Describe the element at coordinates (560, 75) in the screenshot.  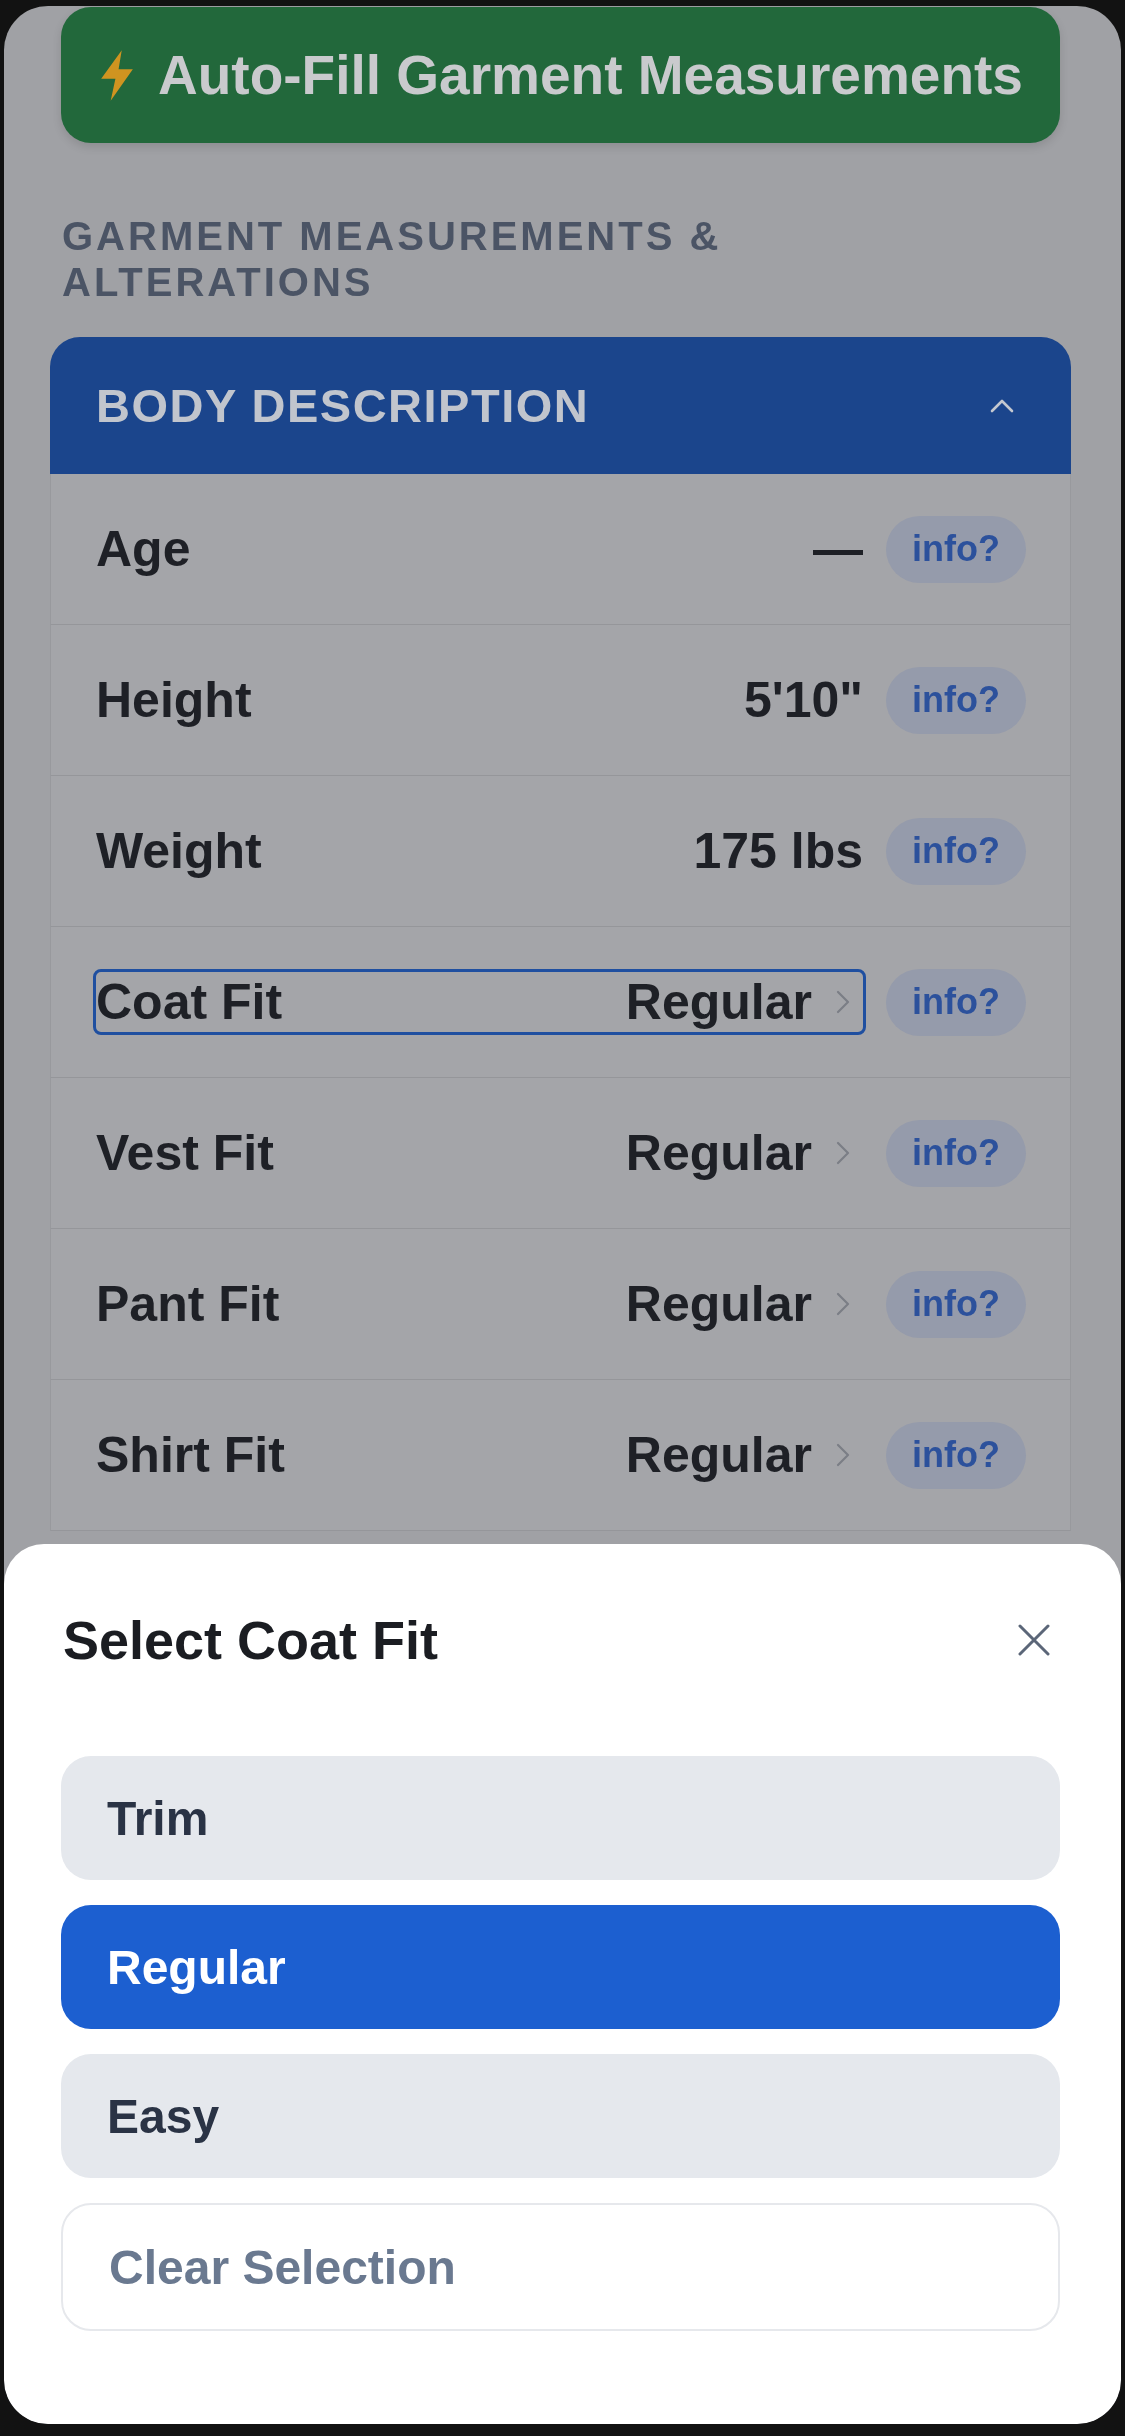
I see `autofill-button: Auto-Fill Garment Measurements` at that location.